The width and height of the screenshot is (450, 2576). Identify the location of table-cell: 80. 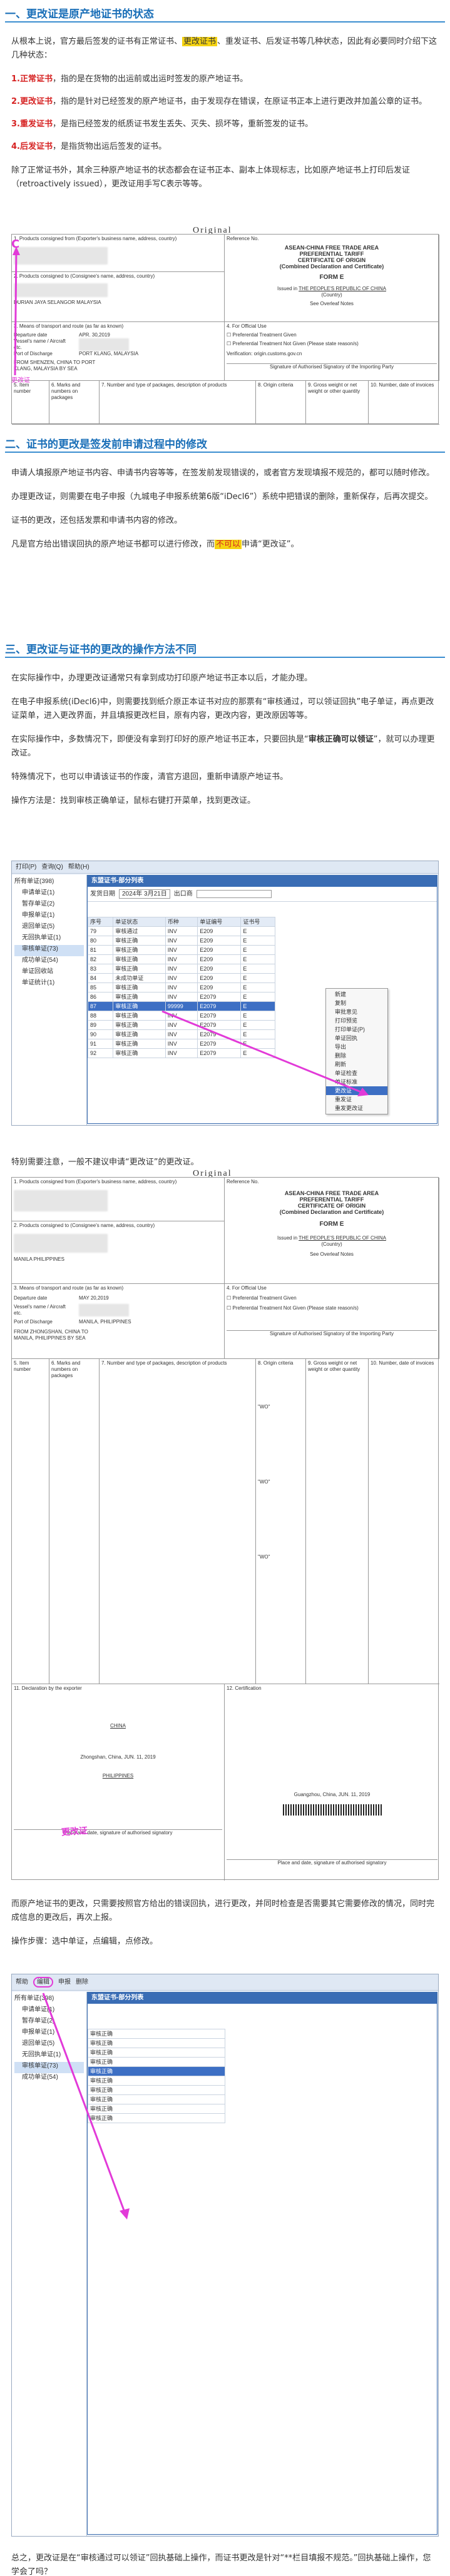
(100, 941).